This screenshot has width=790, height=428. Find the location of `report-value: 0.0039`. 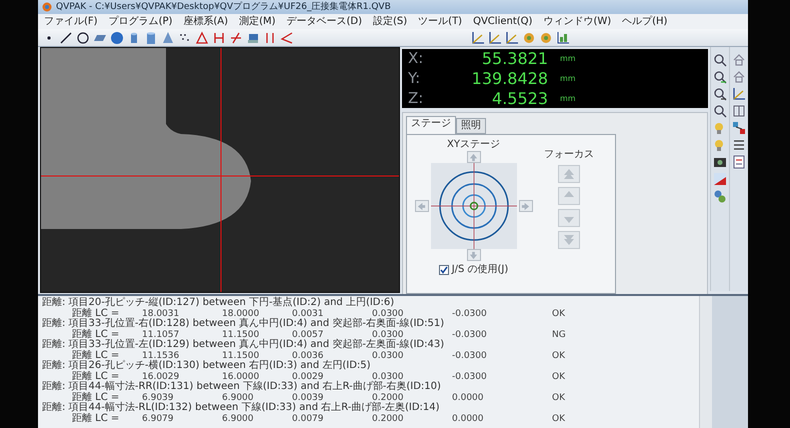

report-value: 0.0039 is located at coordinates (308, 397).